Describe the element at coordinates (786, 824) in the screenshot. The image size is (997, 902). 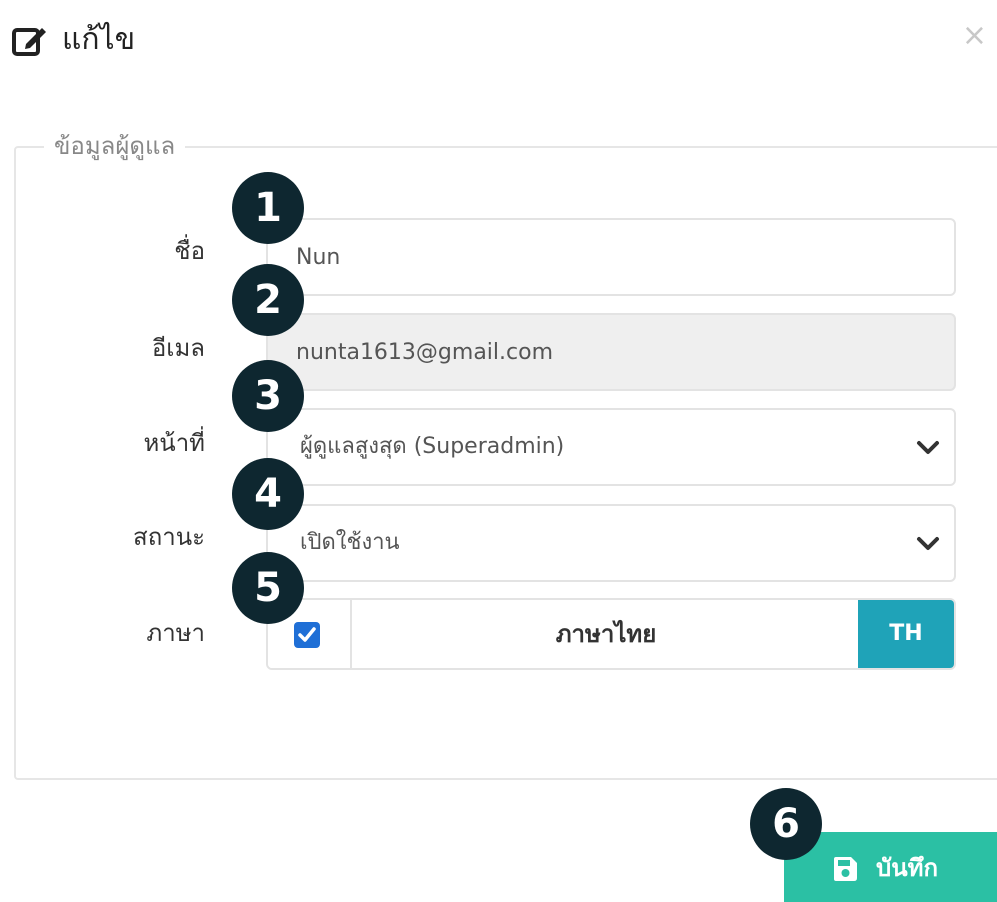
I see `step-badge-6: 6` at that location.